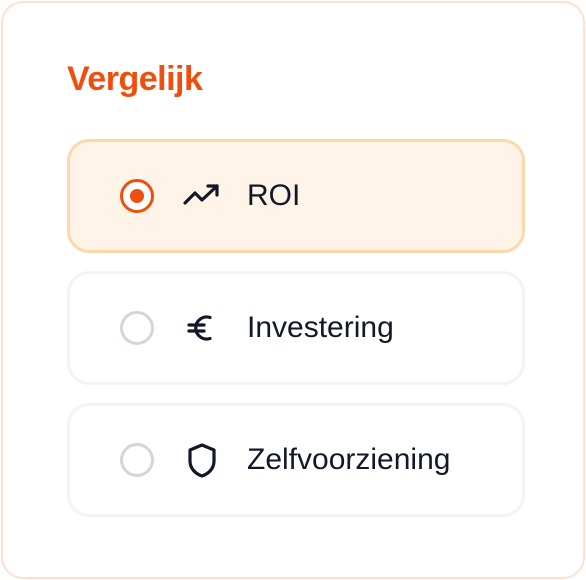  I want to click on radio-button-zelfvoorziening, so click(137, 460).